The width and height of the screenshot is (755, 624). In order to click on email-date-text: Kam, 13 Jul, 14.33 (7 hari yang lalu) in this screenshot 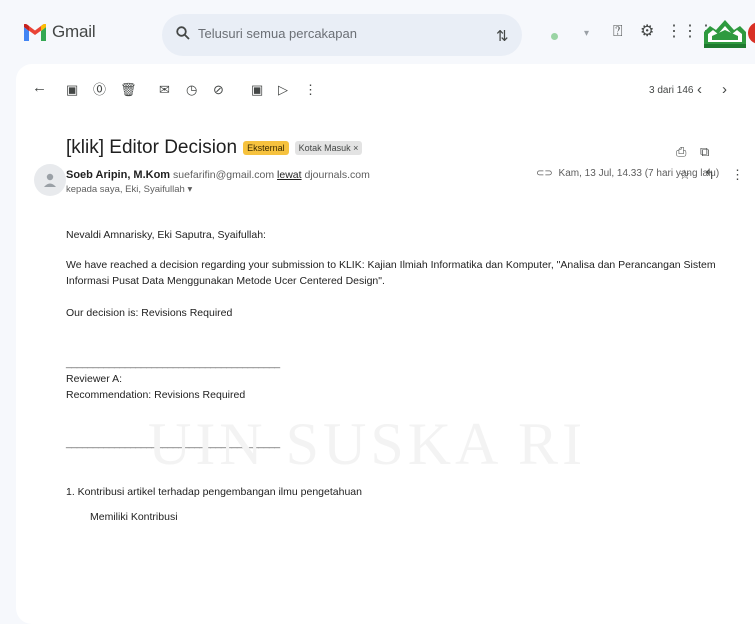, I will do `click(639, 173)`.